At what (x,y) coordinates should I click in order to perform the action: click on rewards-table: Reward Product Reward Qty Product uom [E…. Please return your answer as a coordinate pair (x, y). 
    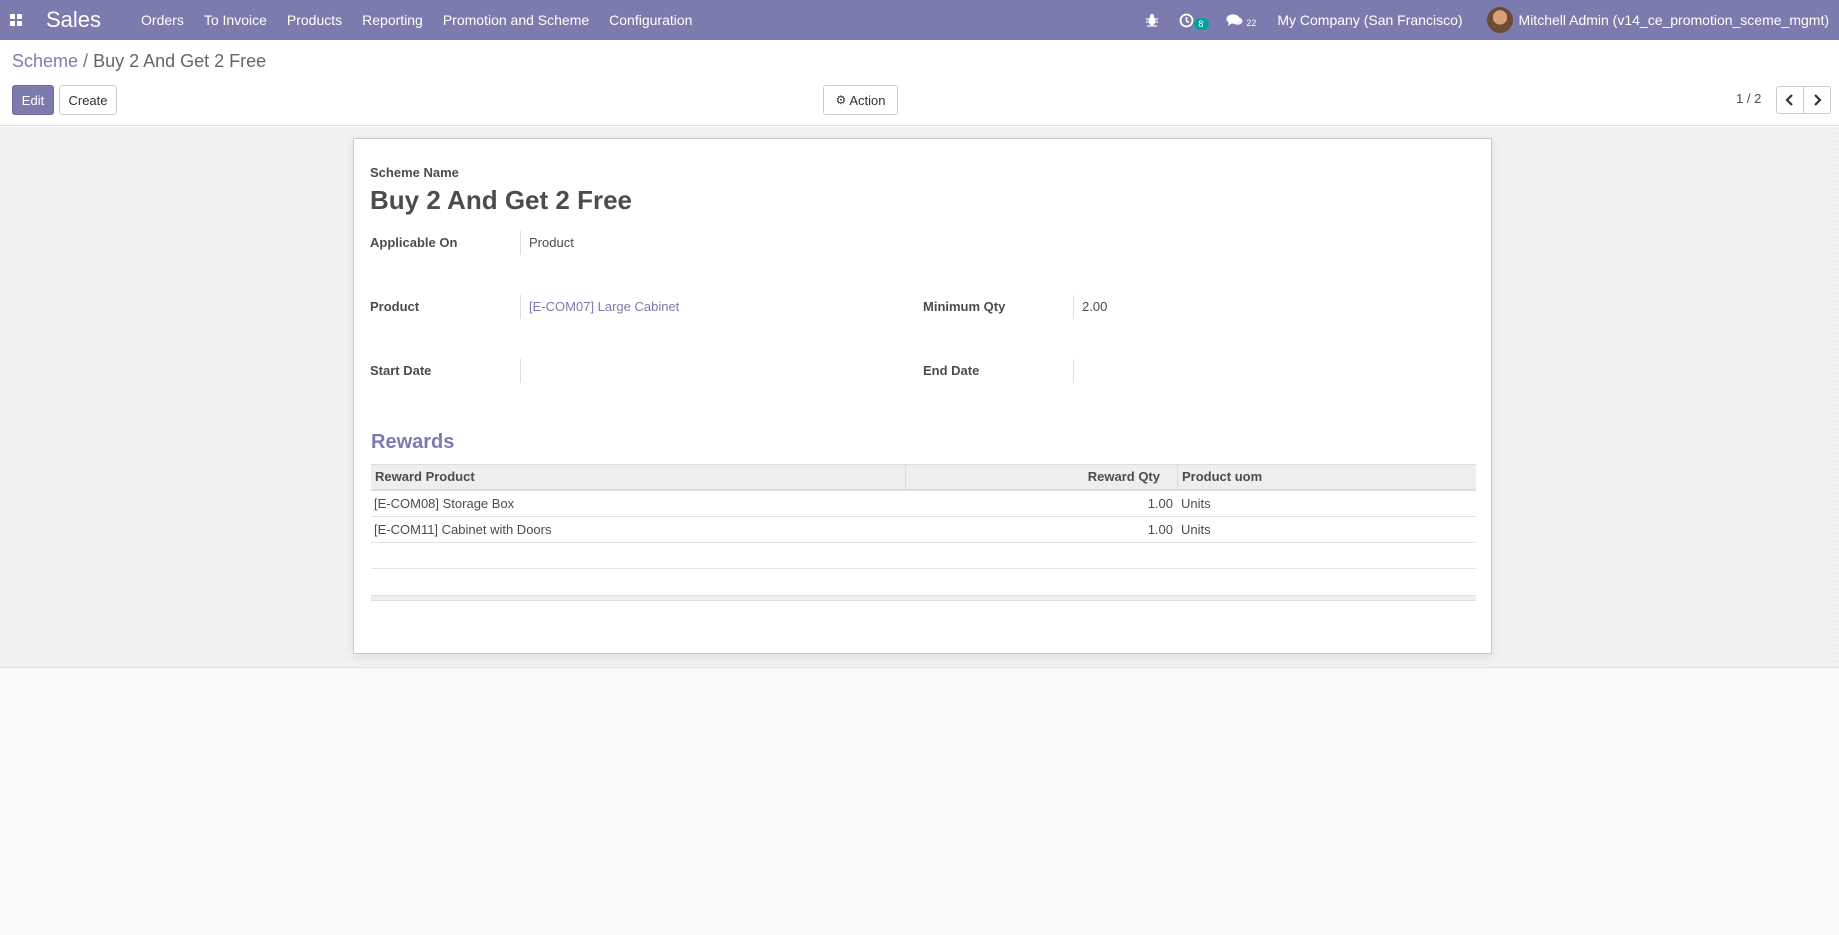
    Looking at the image, I should click on (923, 532).